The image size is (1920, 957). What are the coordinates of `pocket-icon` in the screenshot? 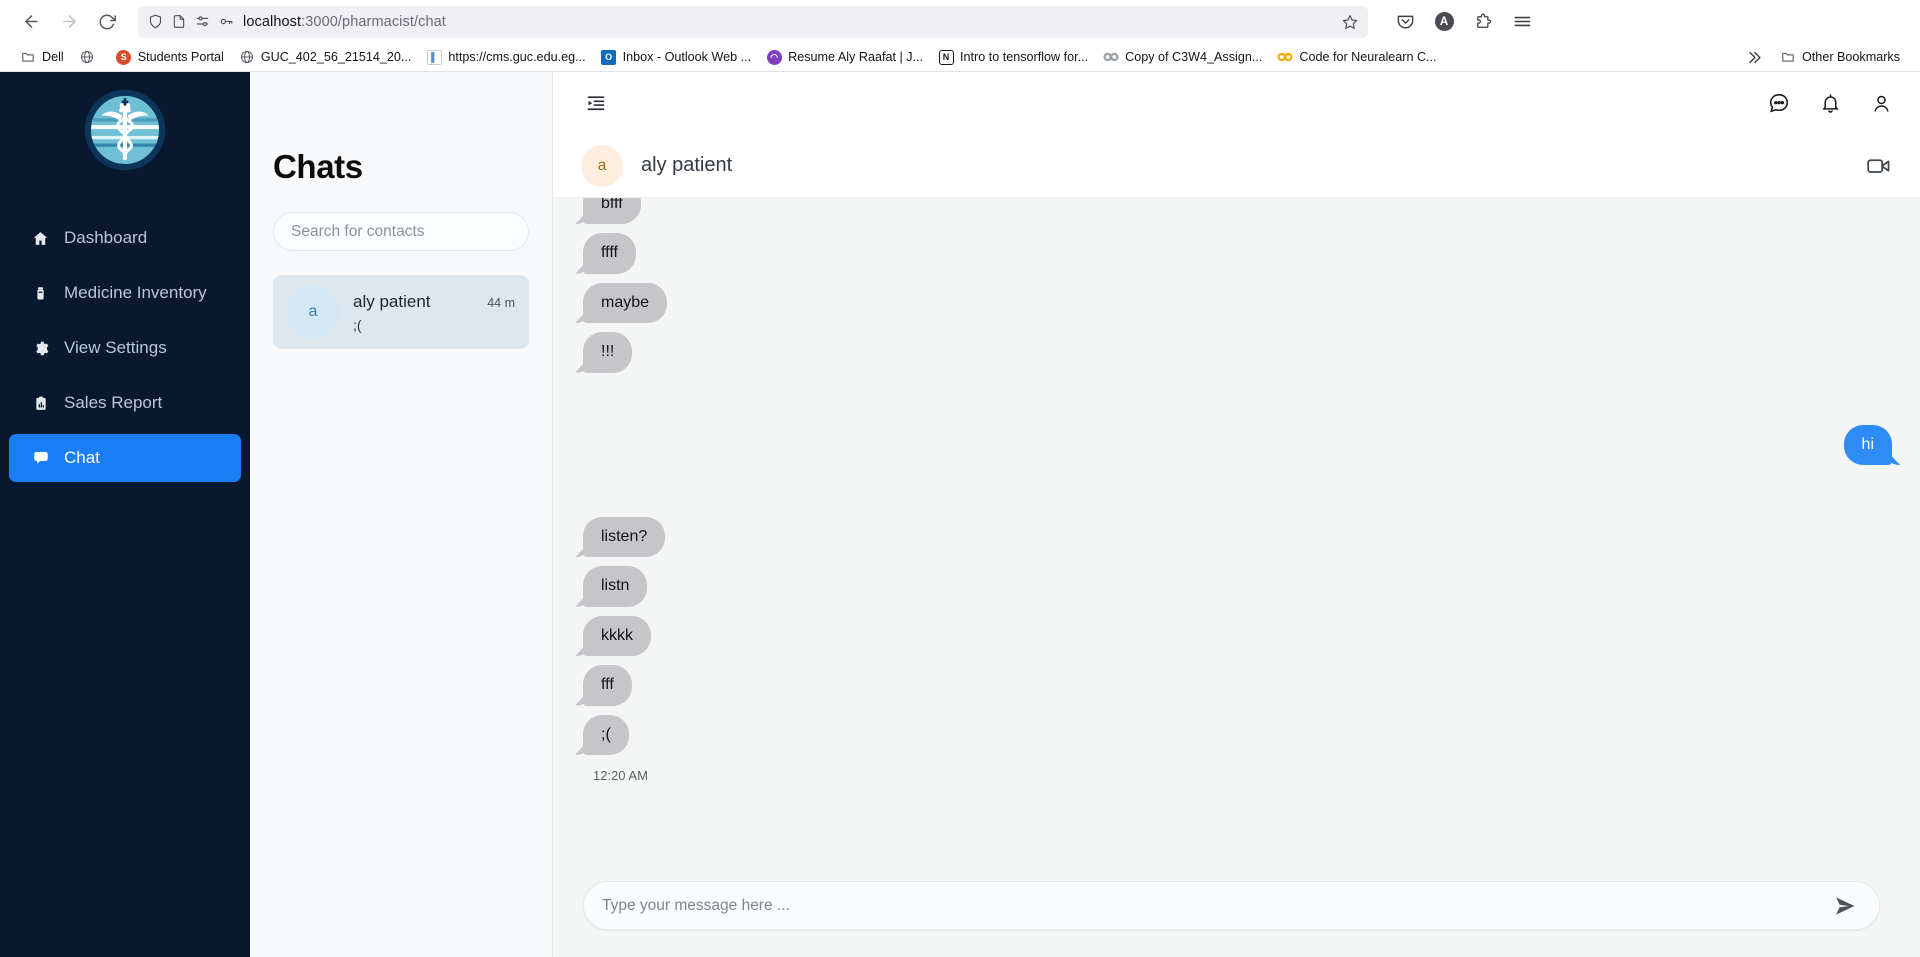 It's located at (1405, 22).